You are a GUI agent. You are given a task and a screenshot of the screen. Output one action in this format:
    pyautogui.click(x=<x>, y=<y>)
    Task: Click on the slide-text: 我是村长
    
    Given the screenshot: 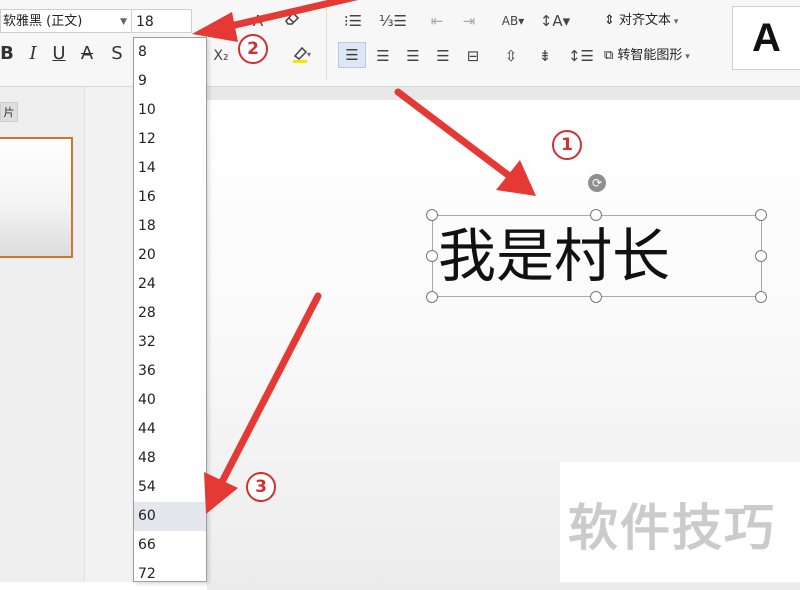 What is the action you would take?
    pyautogui.click(x=598, y=256)
    